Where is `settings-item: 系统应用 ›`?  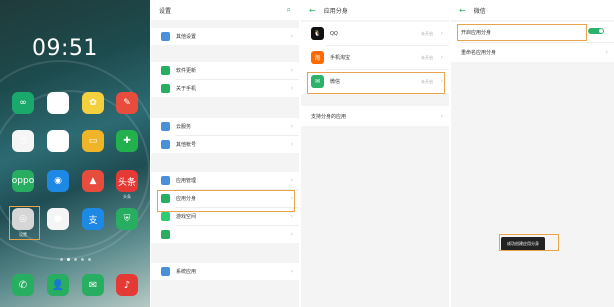 settings-item: 系统应用 › is located at coordinates (225, 271).